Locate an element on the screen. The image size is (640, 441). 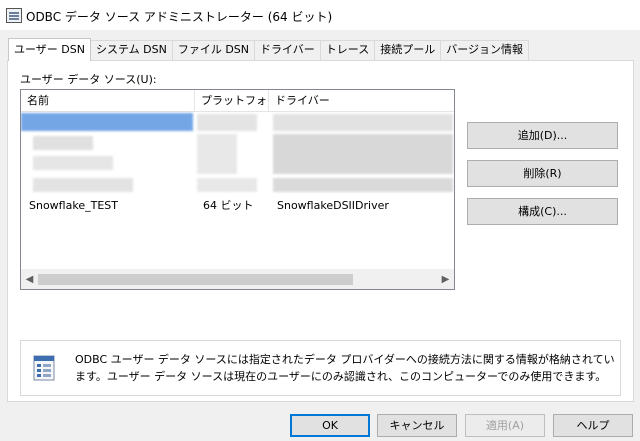
remove-button: 削除(R) is located at coordinates (542, 173).